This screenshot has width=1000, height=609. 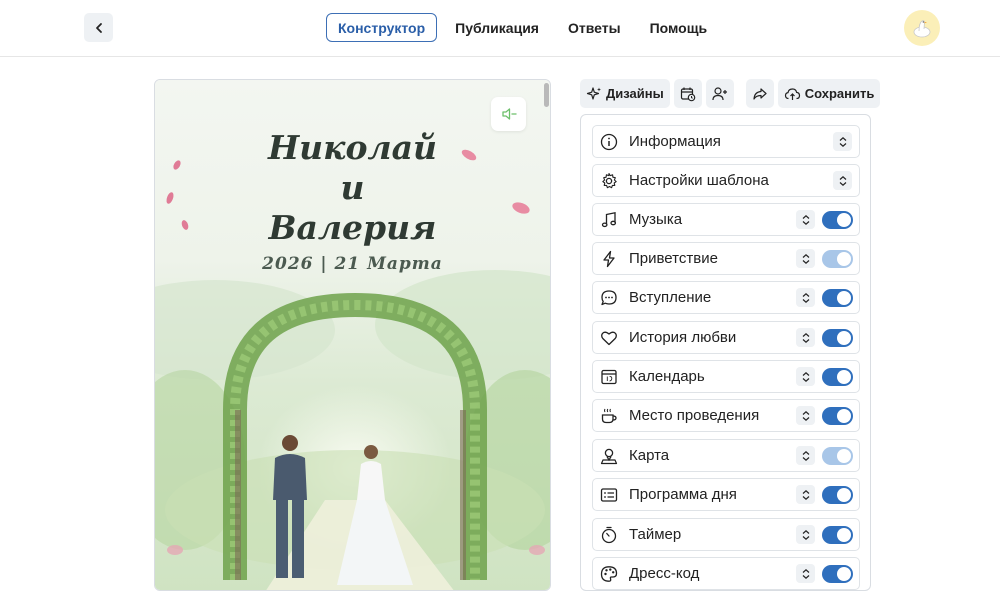 I want to click on calendar-icon, so click(x=609, y=377).